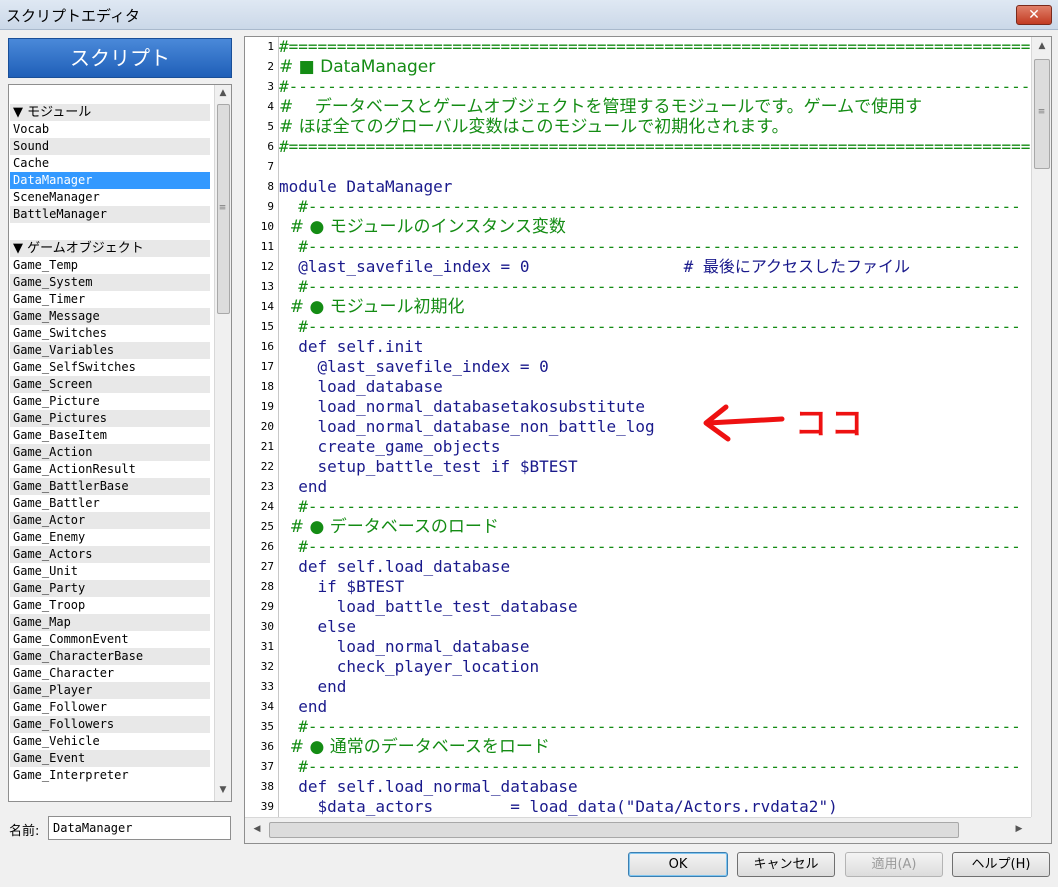 Image resolution: width=1058 pixels, height=887 pixels. I want to click on code-line: if $BTEST, so click(655, 587).